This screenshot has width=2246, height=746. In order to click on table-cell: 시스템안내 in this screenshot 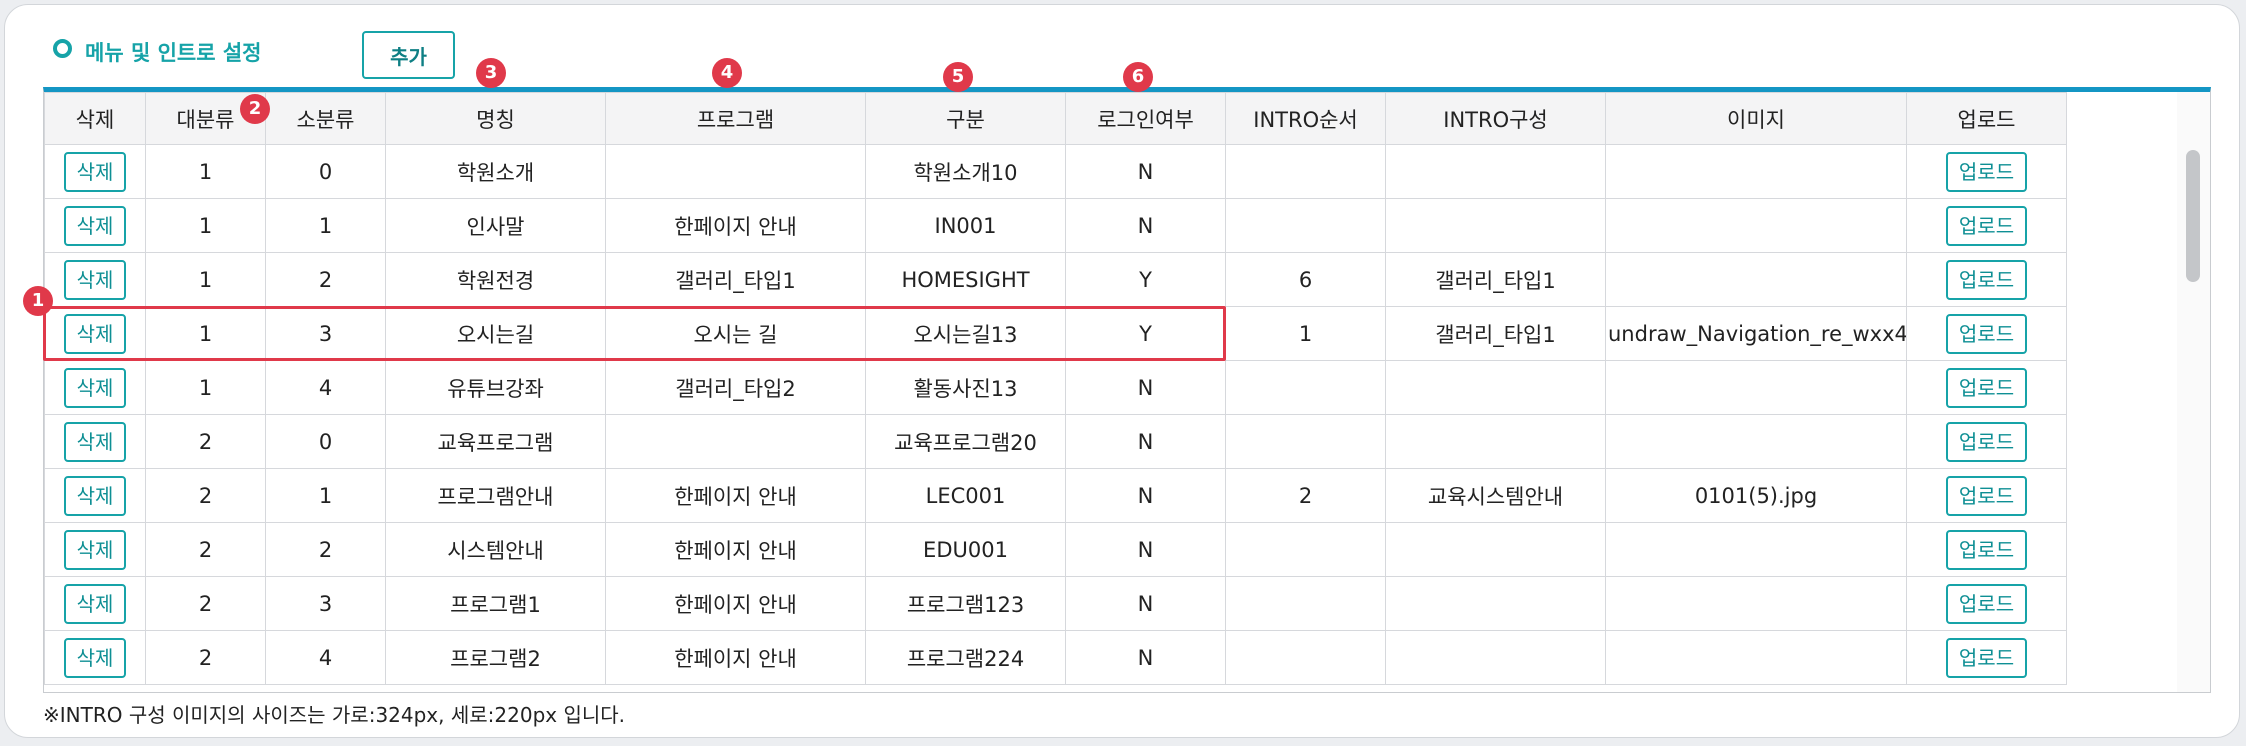, I will do `click(495, 549)`.